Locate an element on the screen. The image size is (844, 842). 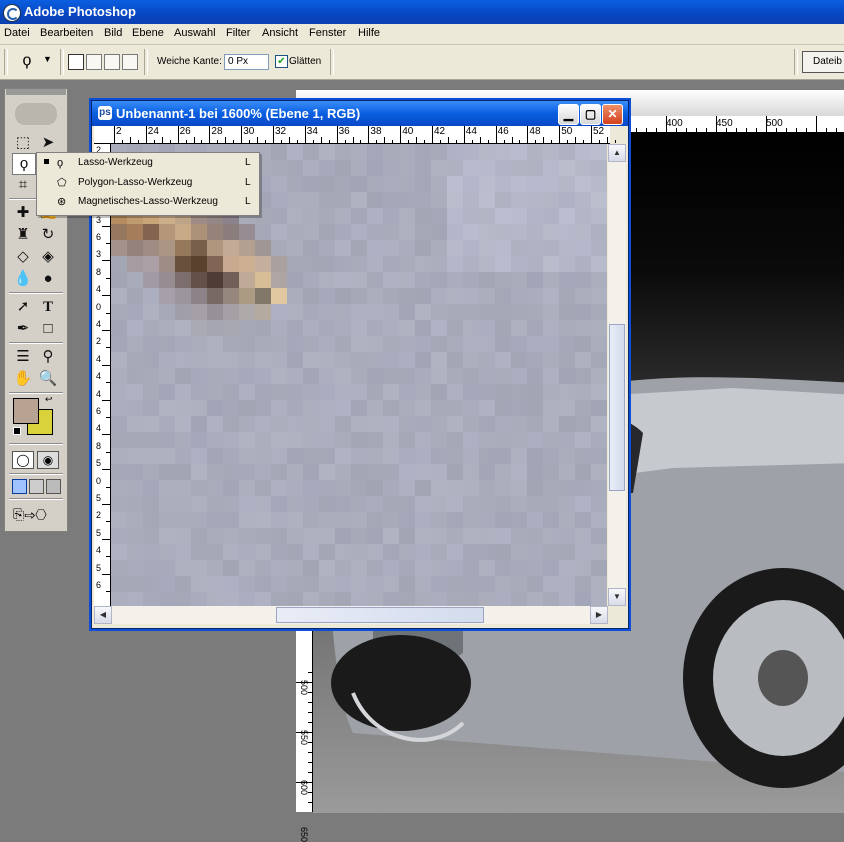
menu-fenster: Fenster is located at coordinates (327, 33).